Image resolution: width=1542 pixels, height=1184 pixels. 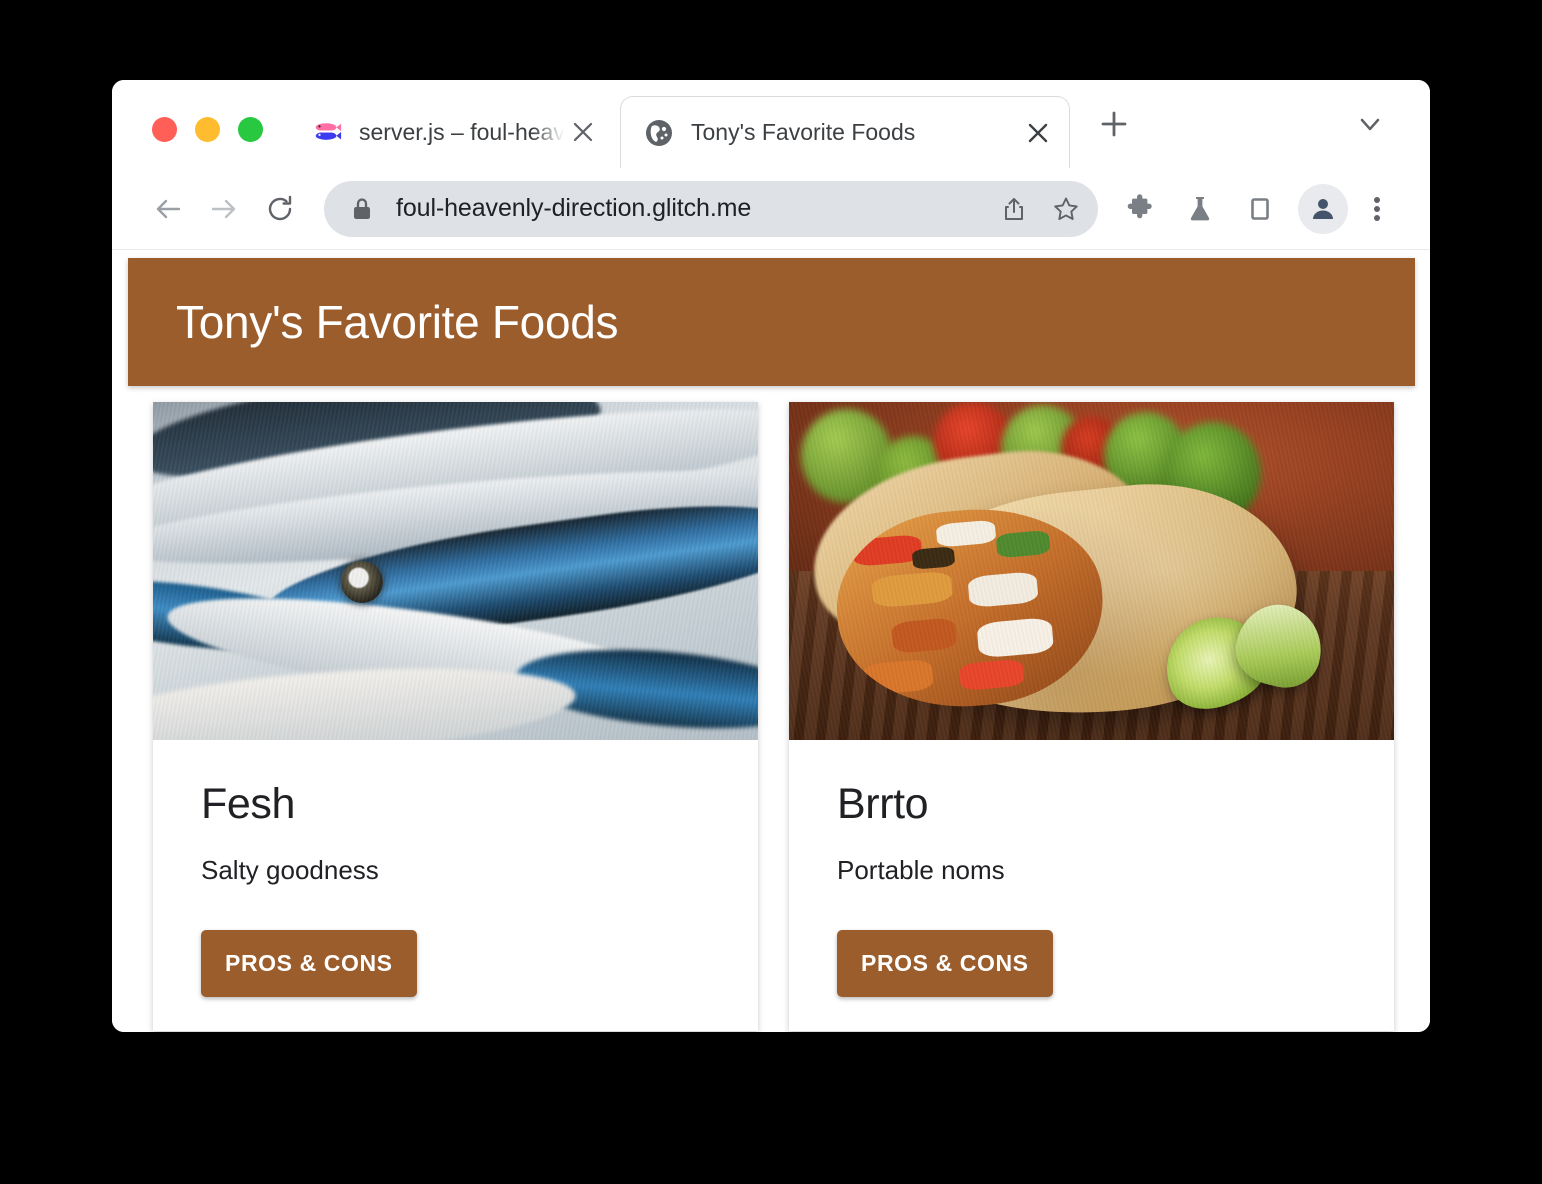 I want to click on card-body: Brrto Portable noms PROS & CONS, so click(x=1091, y=885).